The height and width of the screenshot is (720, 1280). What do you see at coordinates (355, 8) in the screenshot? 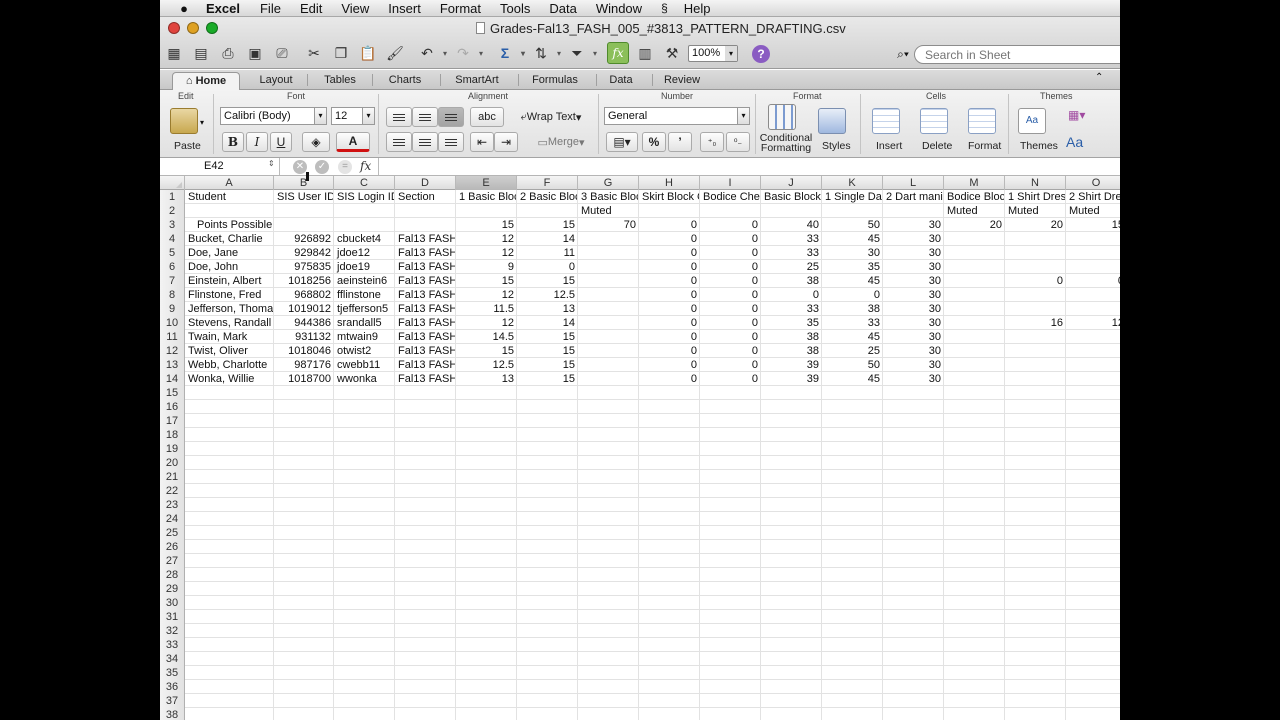
I see `menu-view: View` at bounding box center [355, 8].